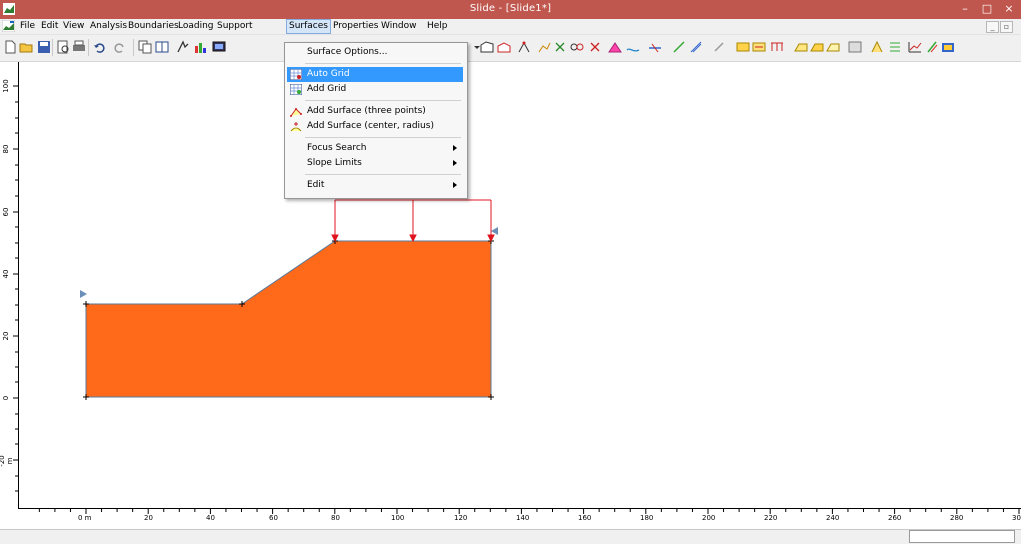 This screenshot has width=1021, height=544. What do you see at coordinates (79, 47) in the screenshot?
I see `print-icon` at bounding box center [79, 47].